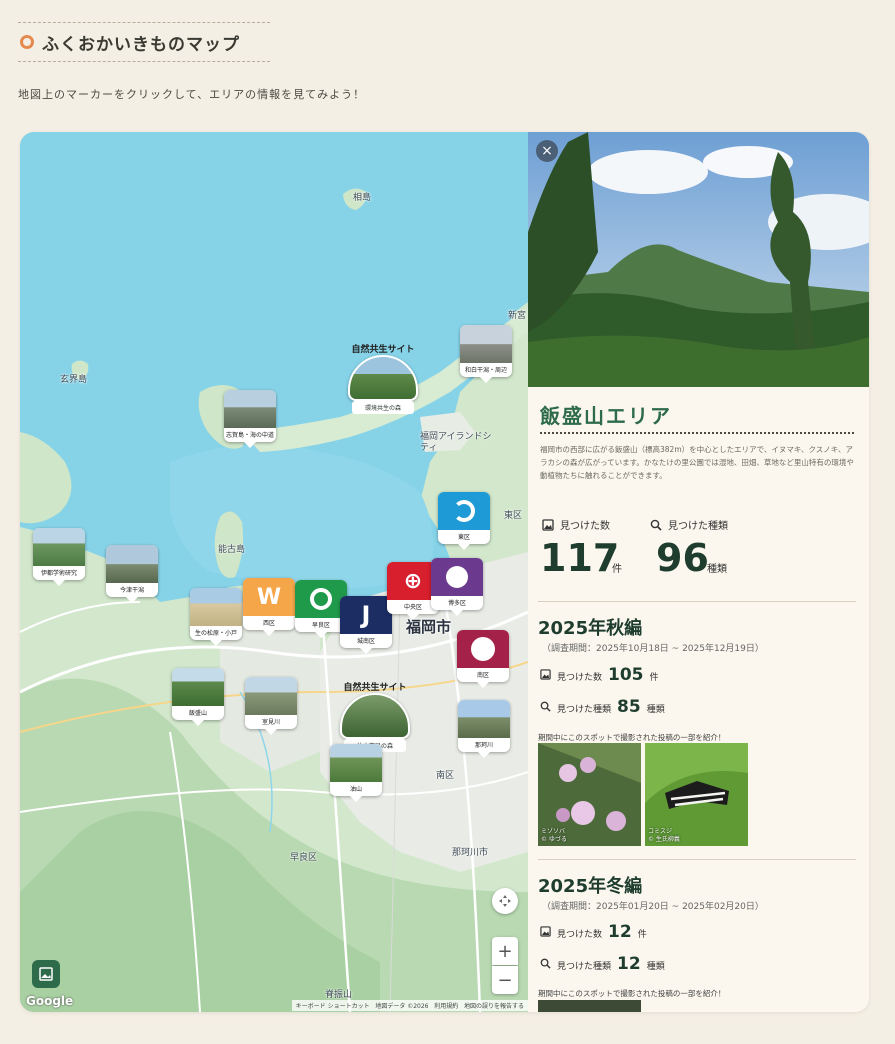 The height and width of the screenshot is (1044, 895). Describe the element at coordinates (484, 729) in the screenshot. I see `map-marker: 那珂川` at that location.